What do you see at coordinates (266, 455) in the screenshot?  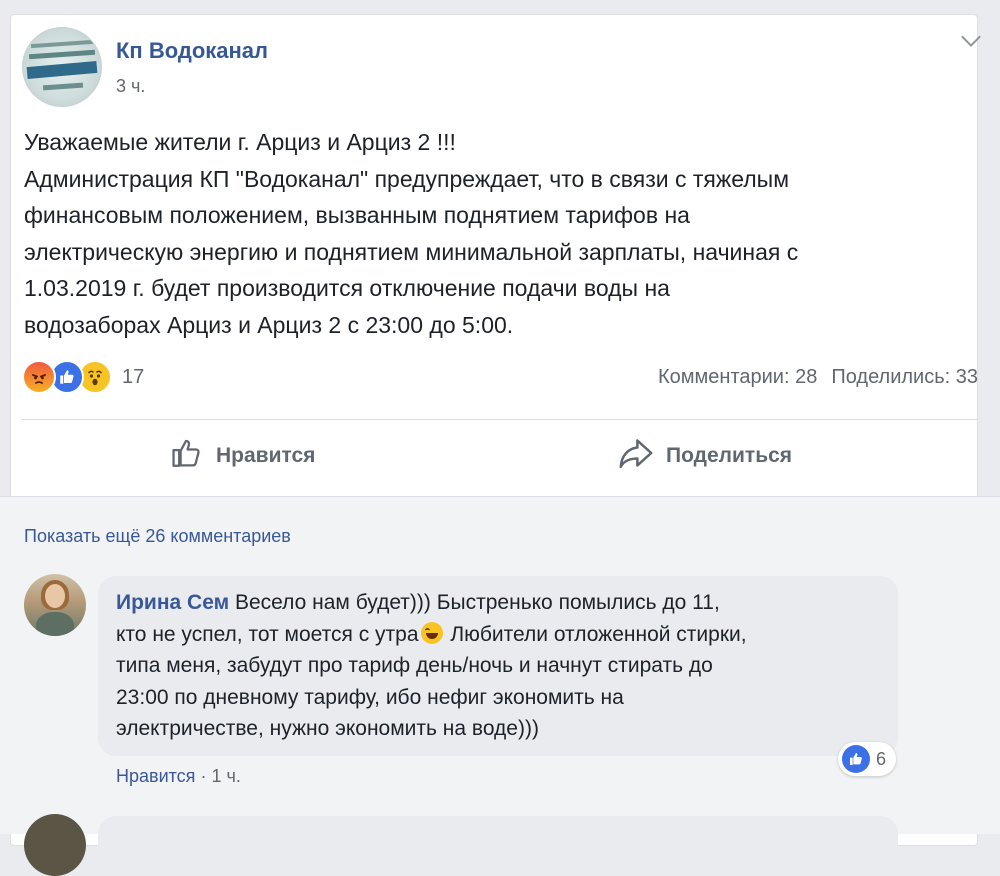 I see `like-button-label: Нравится` at bounding box center [266, 455].